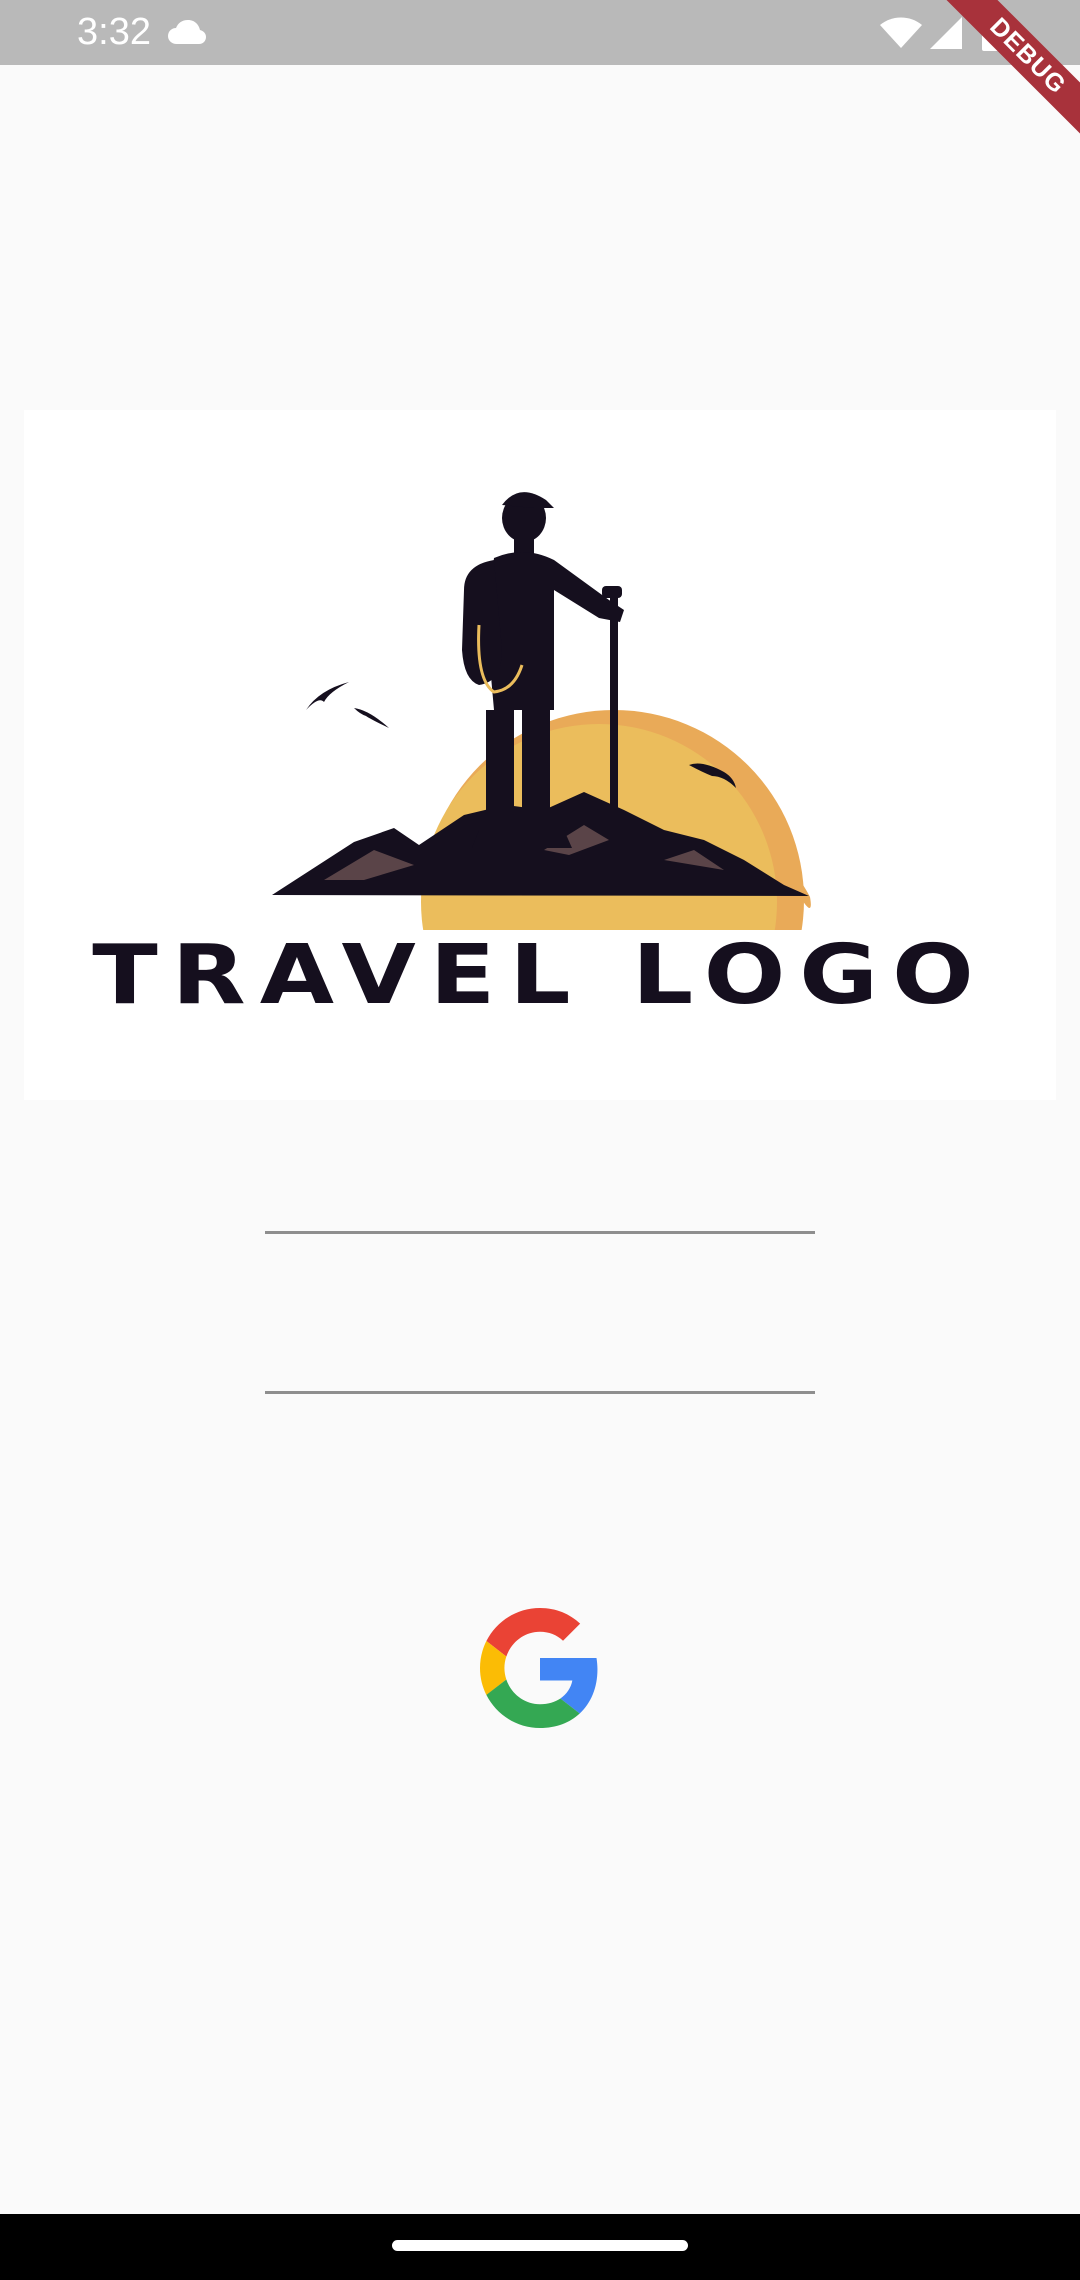  I want to click on signal-icon, so click(946, 33).